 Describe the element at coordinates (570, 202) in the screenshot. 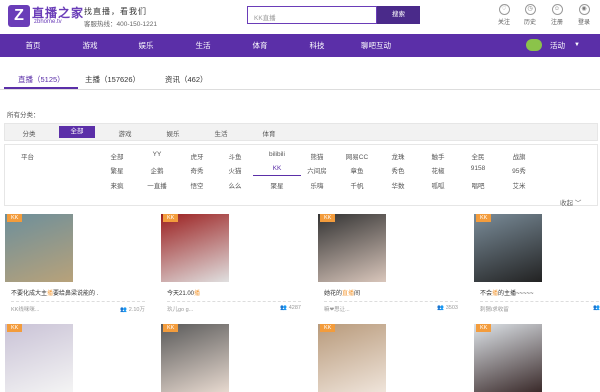

I see `collapse-toggle: 收起 ﹀` at that location.